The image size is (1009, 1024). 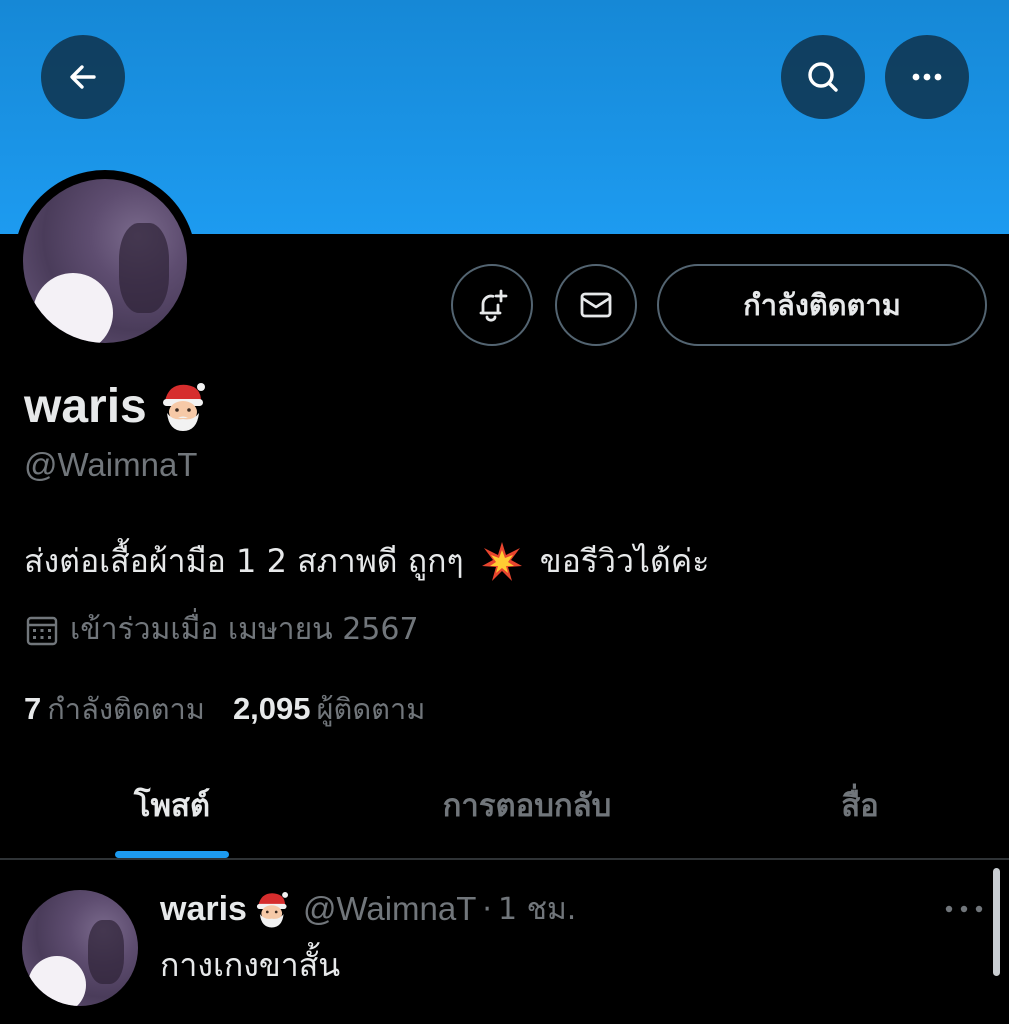 I want to click on profile-tabs: โพสต์ การตอบกลับ สื่อ, so click(x=504, y=810).